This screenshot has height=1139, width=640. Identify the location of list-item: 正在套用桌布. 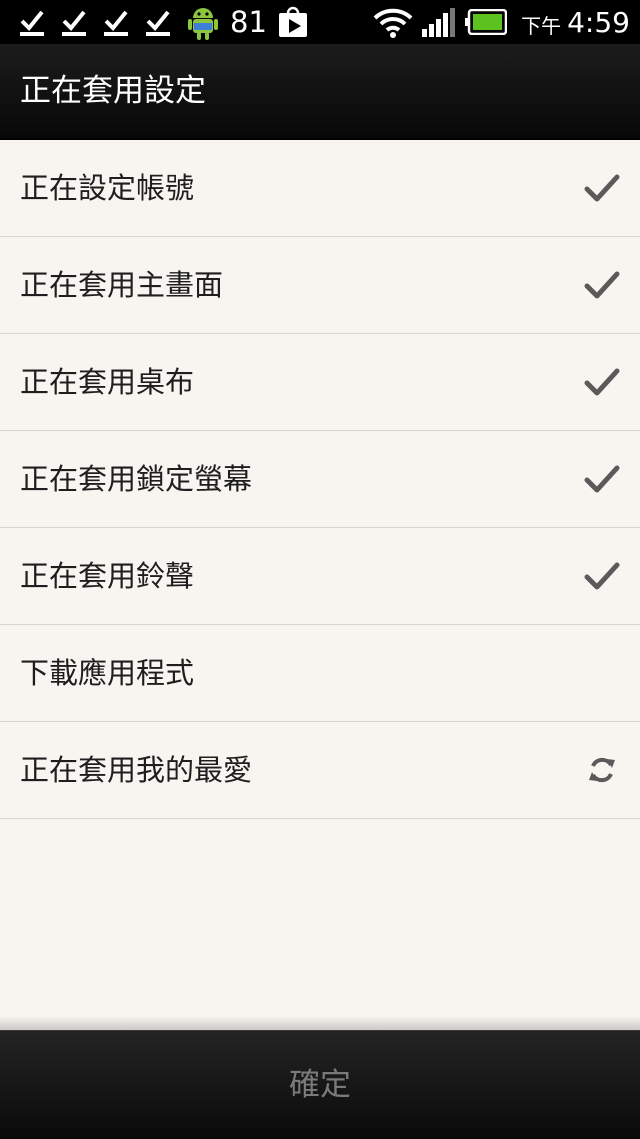
(320, 382).